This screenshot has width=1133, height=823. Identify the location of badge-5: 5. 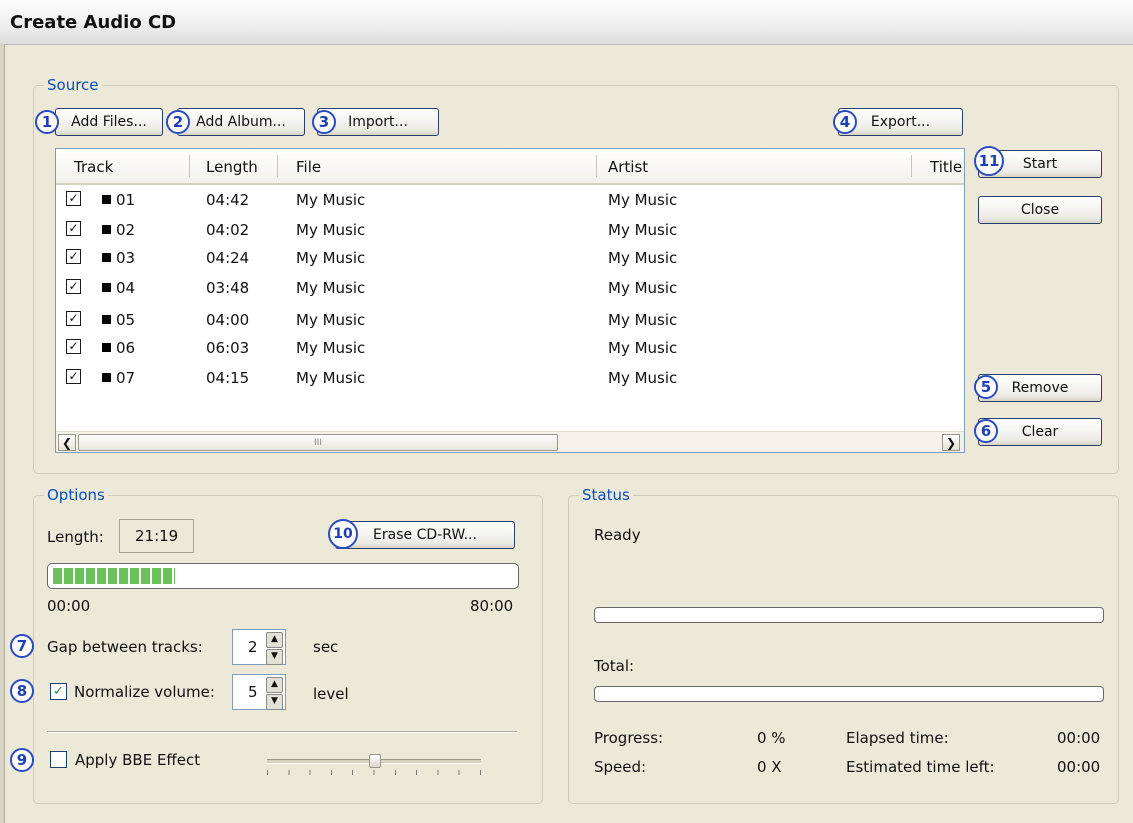
(986, 387).